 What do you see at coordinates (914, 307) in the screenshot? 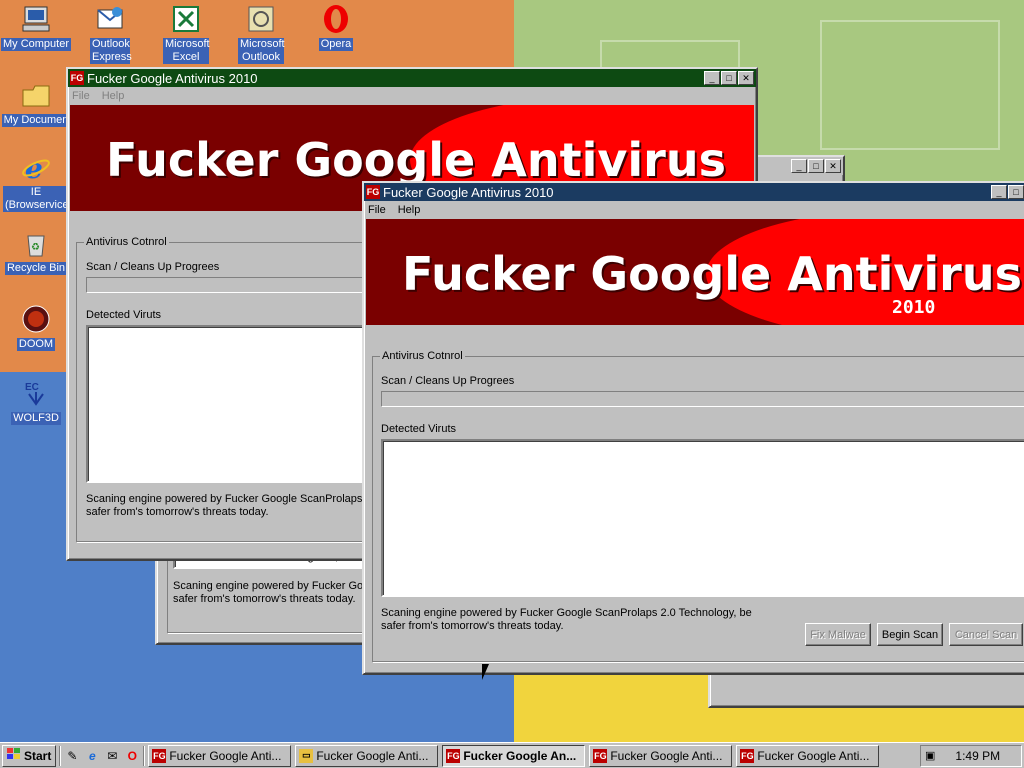
I see `banner-year: 2010` at bounding box center [914, 307].